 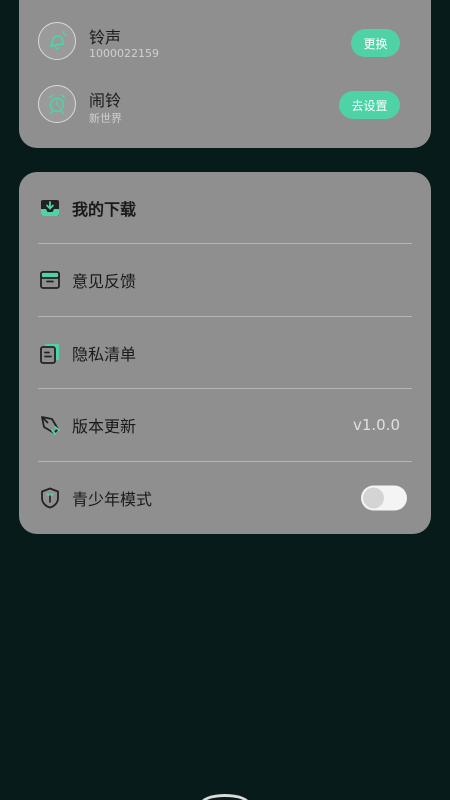 I want to click on menu-item-youth-mode: 青少年模式, so click(x=225, y=498).